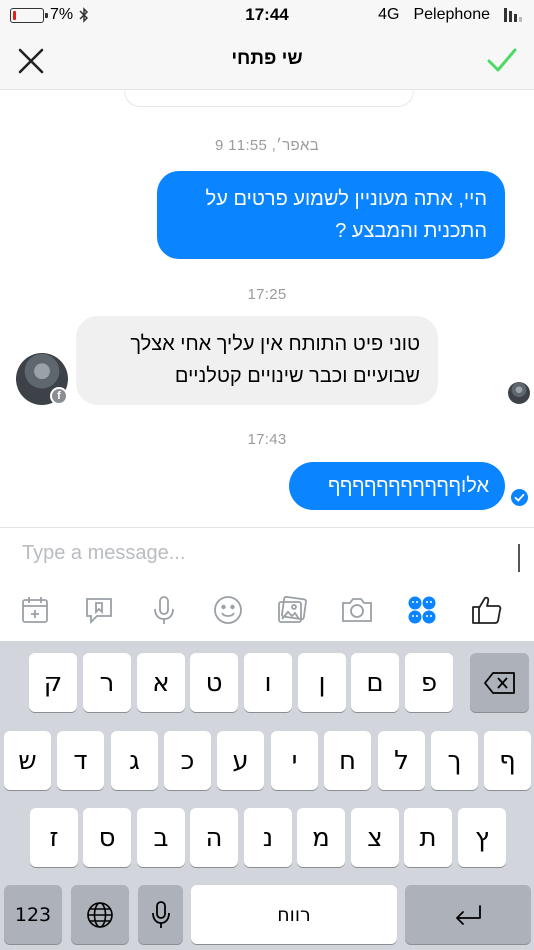  What do you see at coordinates (267, 609) in the screenshot?
I see `composer-toolbar` at bounding box center [267, 609].